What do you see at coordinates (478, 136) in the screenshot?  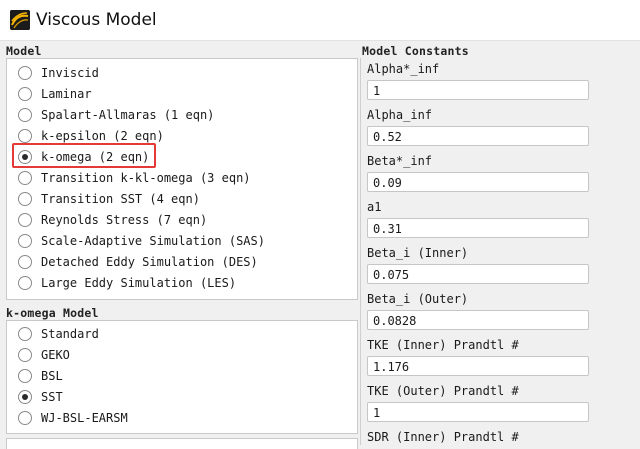 I see `constant-input-alpha-inf: 0.52` at bounding box center [478, 136].